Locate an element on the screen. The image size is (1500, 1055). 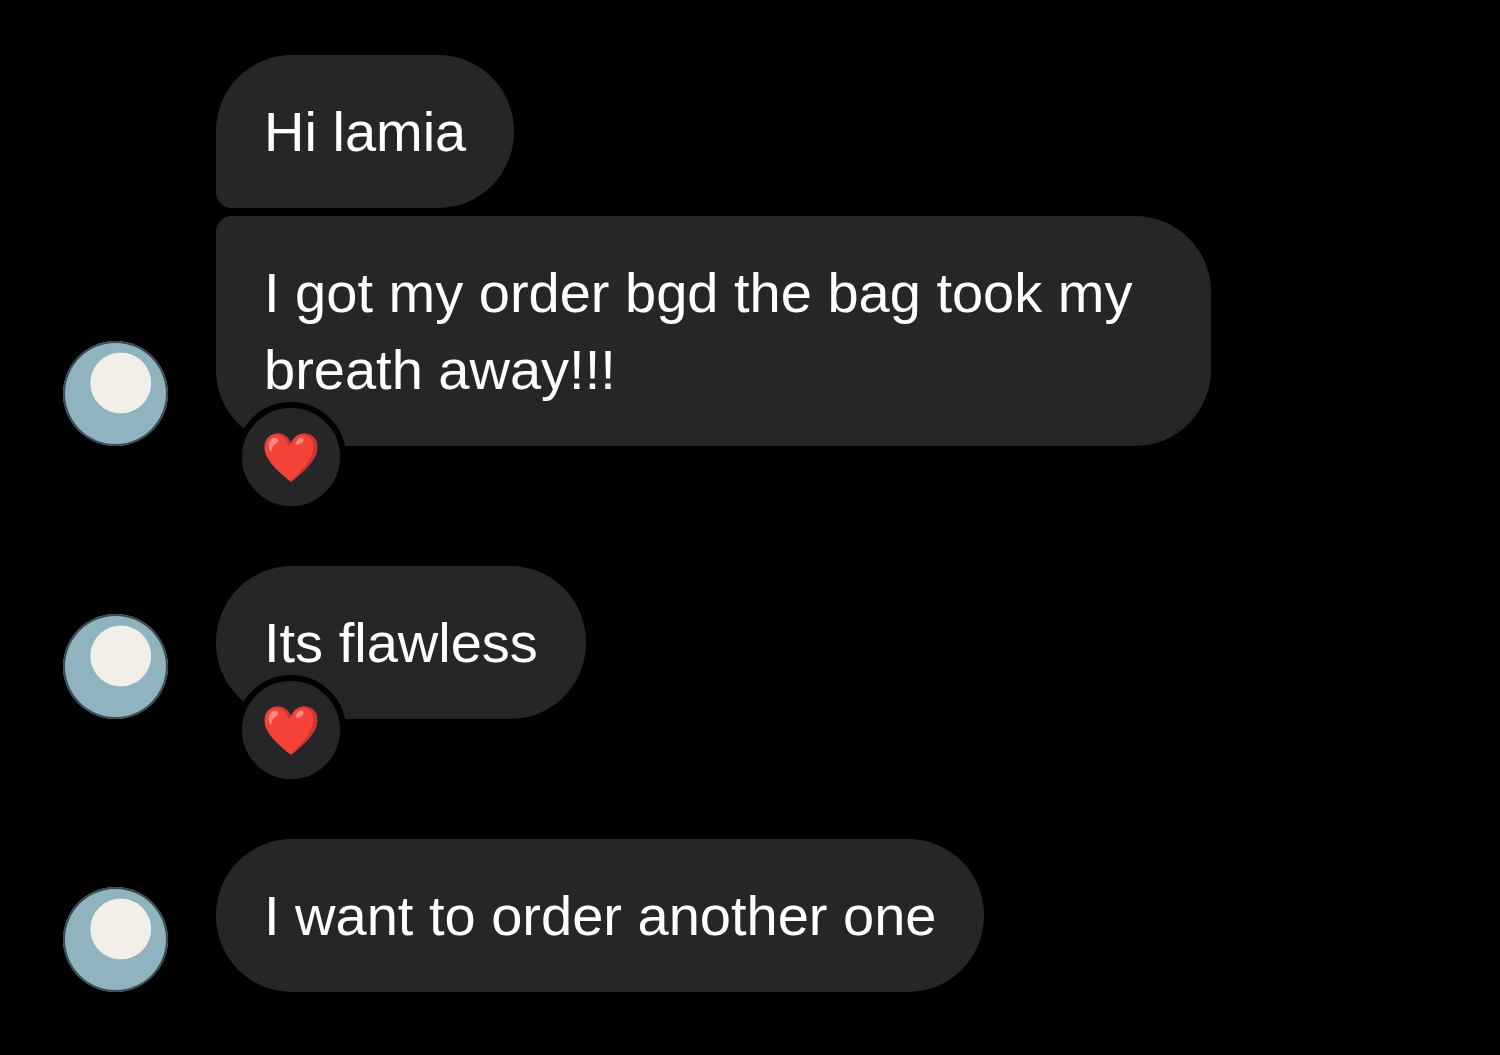
message-bubble: I want to order another one is located at coordinates (600, 915).